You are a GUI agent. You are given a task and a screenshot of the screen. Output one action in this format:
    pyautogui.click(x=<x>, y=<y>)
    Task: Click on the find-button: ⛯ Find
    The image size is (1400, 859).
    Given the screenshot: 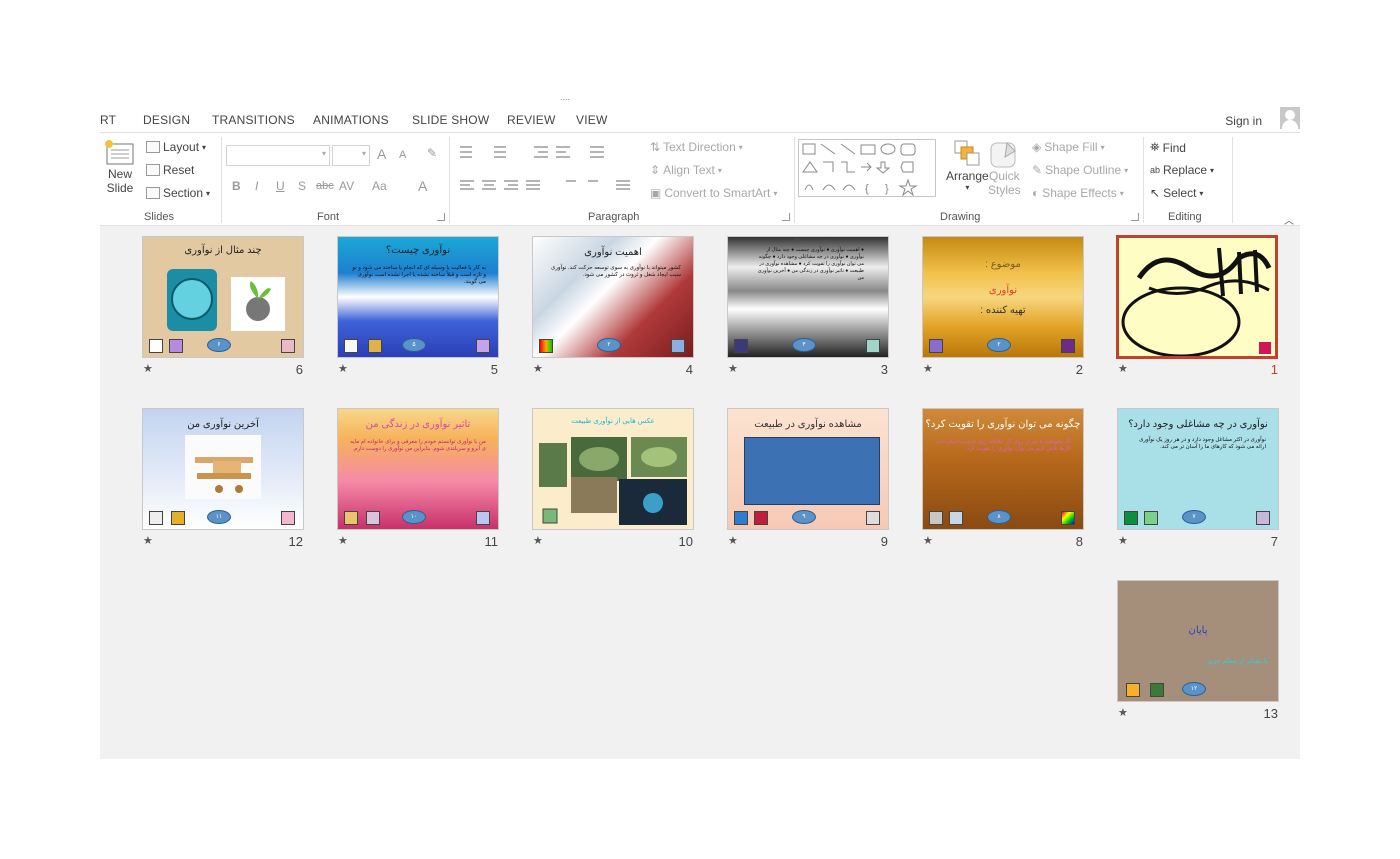 What is the action you would take?
    pyautogui.click(x=1168, y=147)
    